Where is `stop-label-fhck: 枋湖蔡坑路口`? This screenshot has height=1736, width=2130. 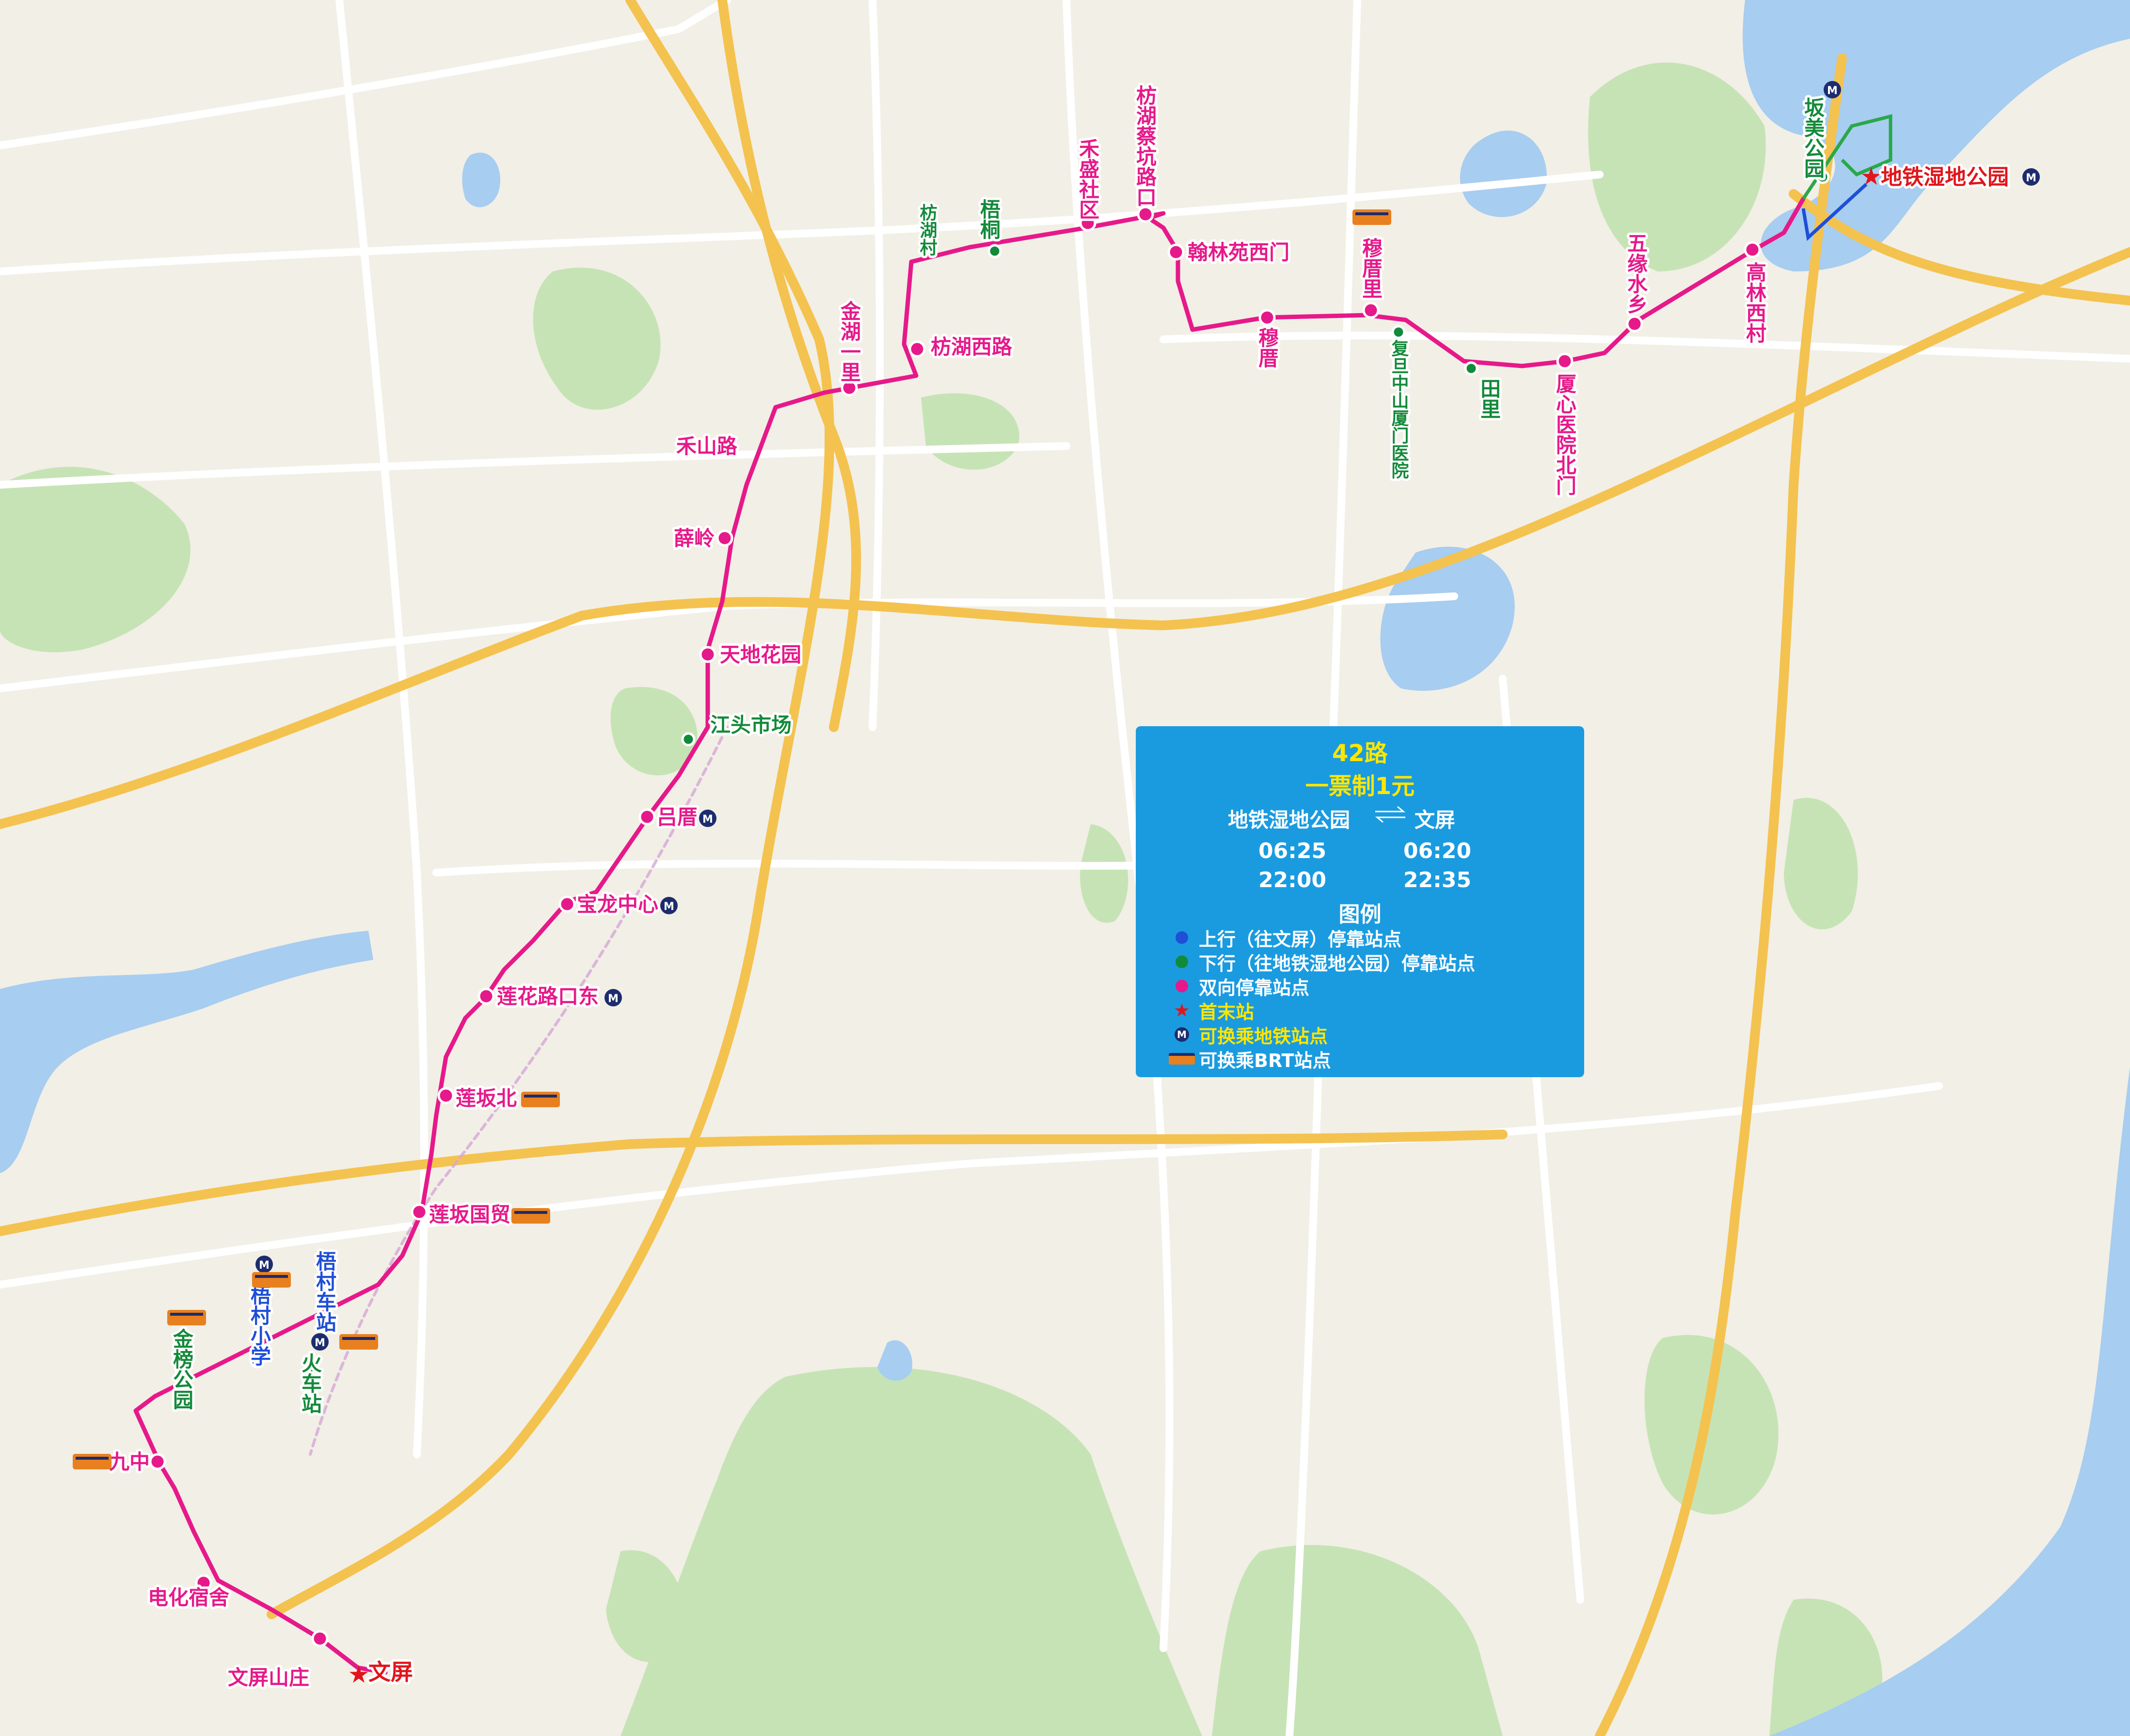
stop-label-fhck: 枋湖蔡坑路口 is located at coordinates (1145, 146).